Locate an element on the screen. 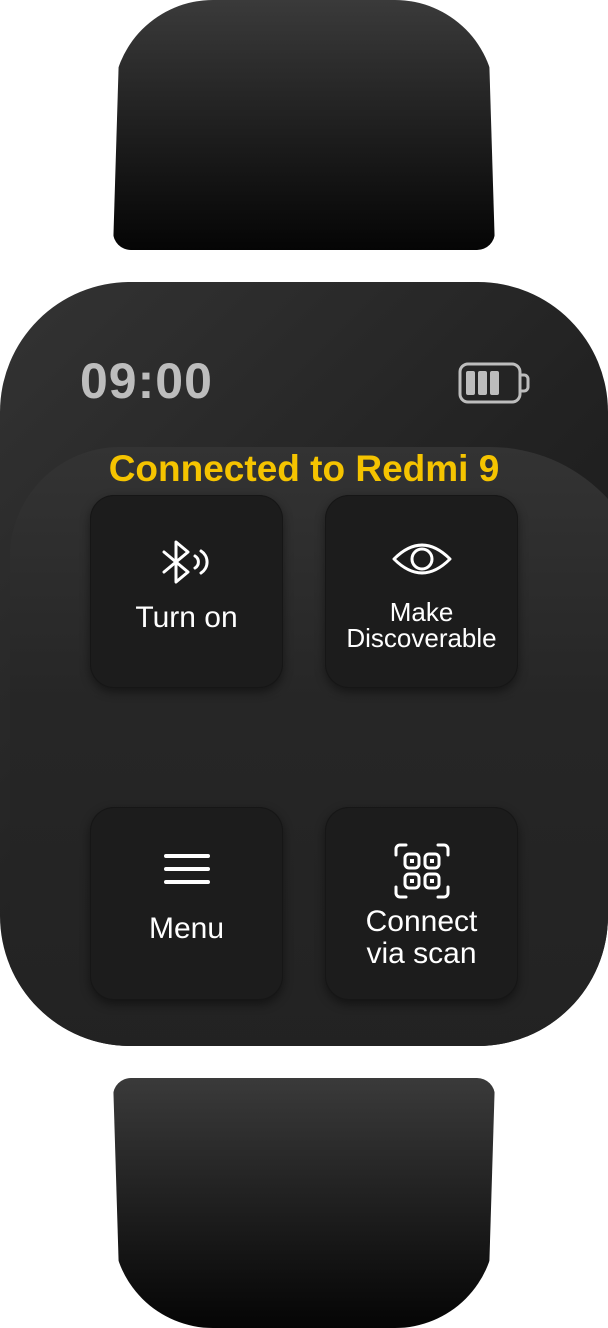 The image size is (608, 1328). discoverable-label: Discoverable is located at coordinates (421, 638).